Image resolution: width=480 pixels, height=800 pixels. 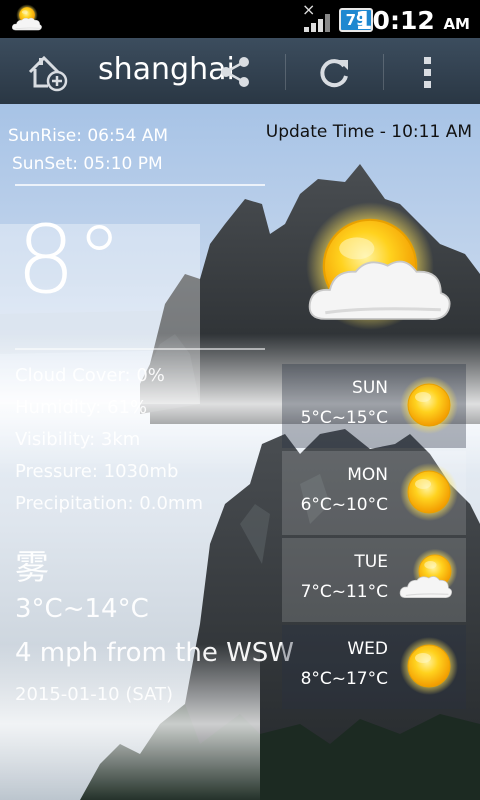 What do you see at coordinates (319, 22) in the screenshot?
I see `signal-icon` at bounding box center [319, 22].